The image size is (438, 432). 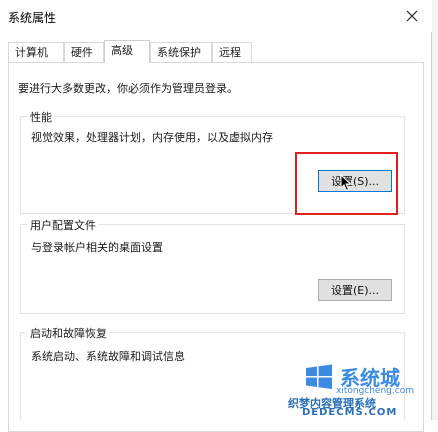 What do you see at coordinates (152, 137) in the screenshot?
I see `performance-description: 视觉效果，处理器计划，内存使用，以及虚拟内存` at bounding box center [152, 137].